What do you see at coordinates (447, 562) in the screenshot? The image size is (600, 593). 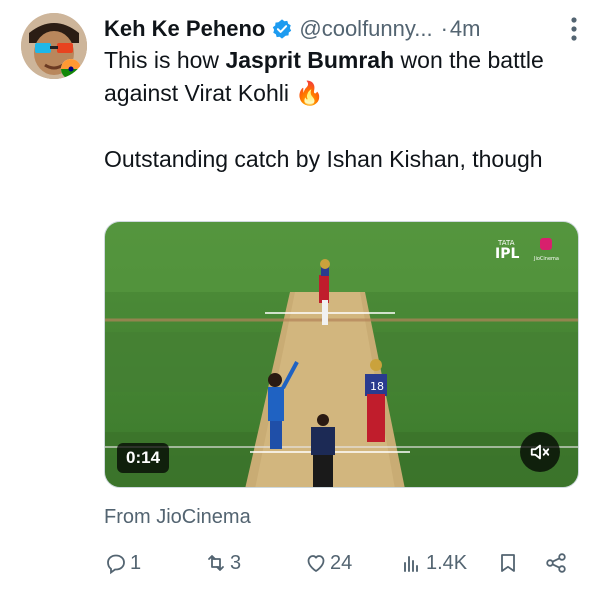 I see `view-count: 1.4K` at bounding box center [447, 562].